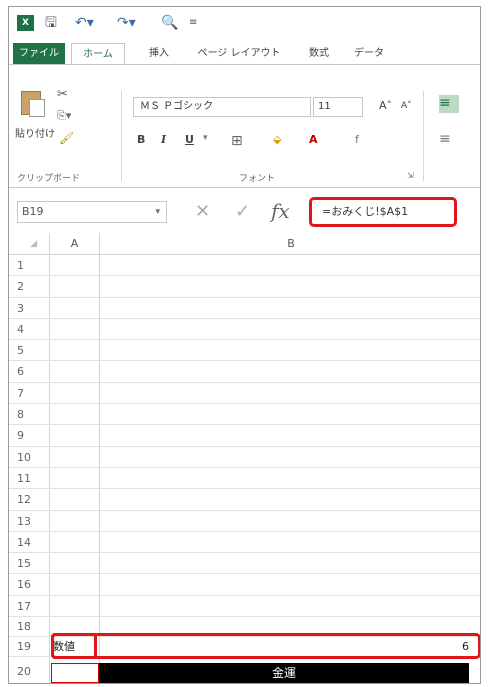  I want to click on redo-icon: ↷▾, so click(126, 23).